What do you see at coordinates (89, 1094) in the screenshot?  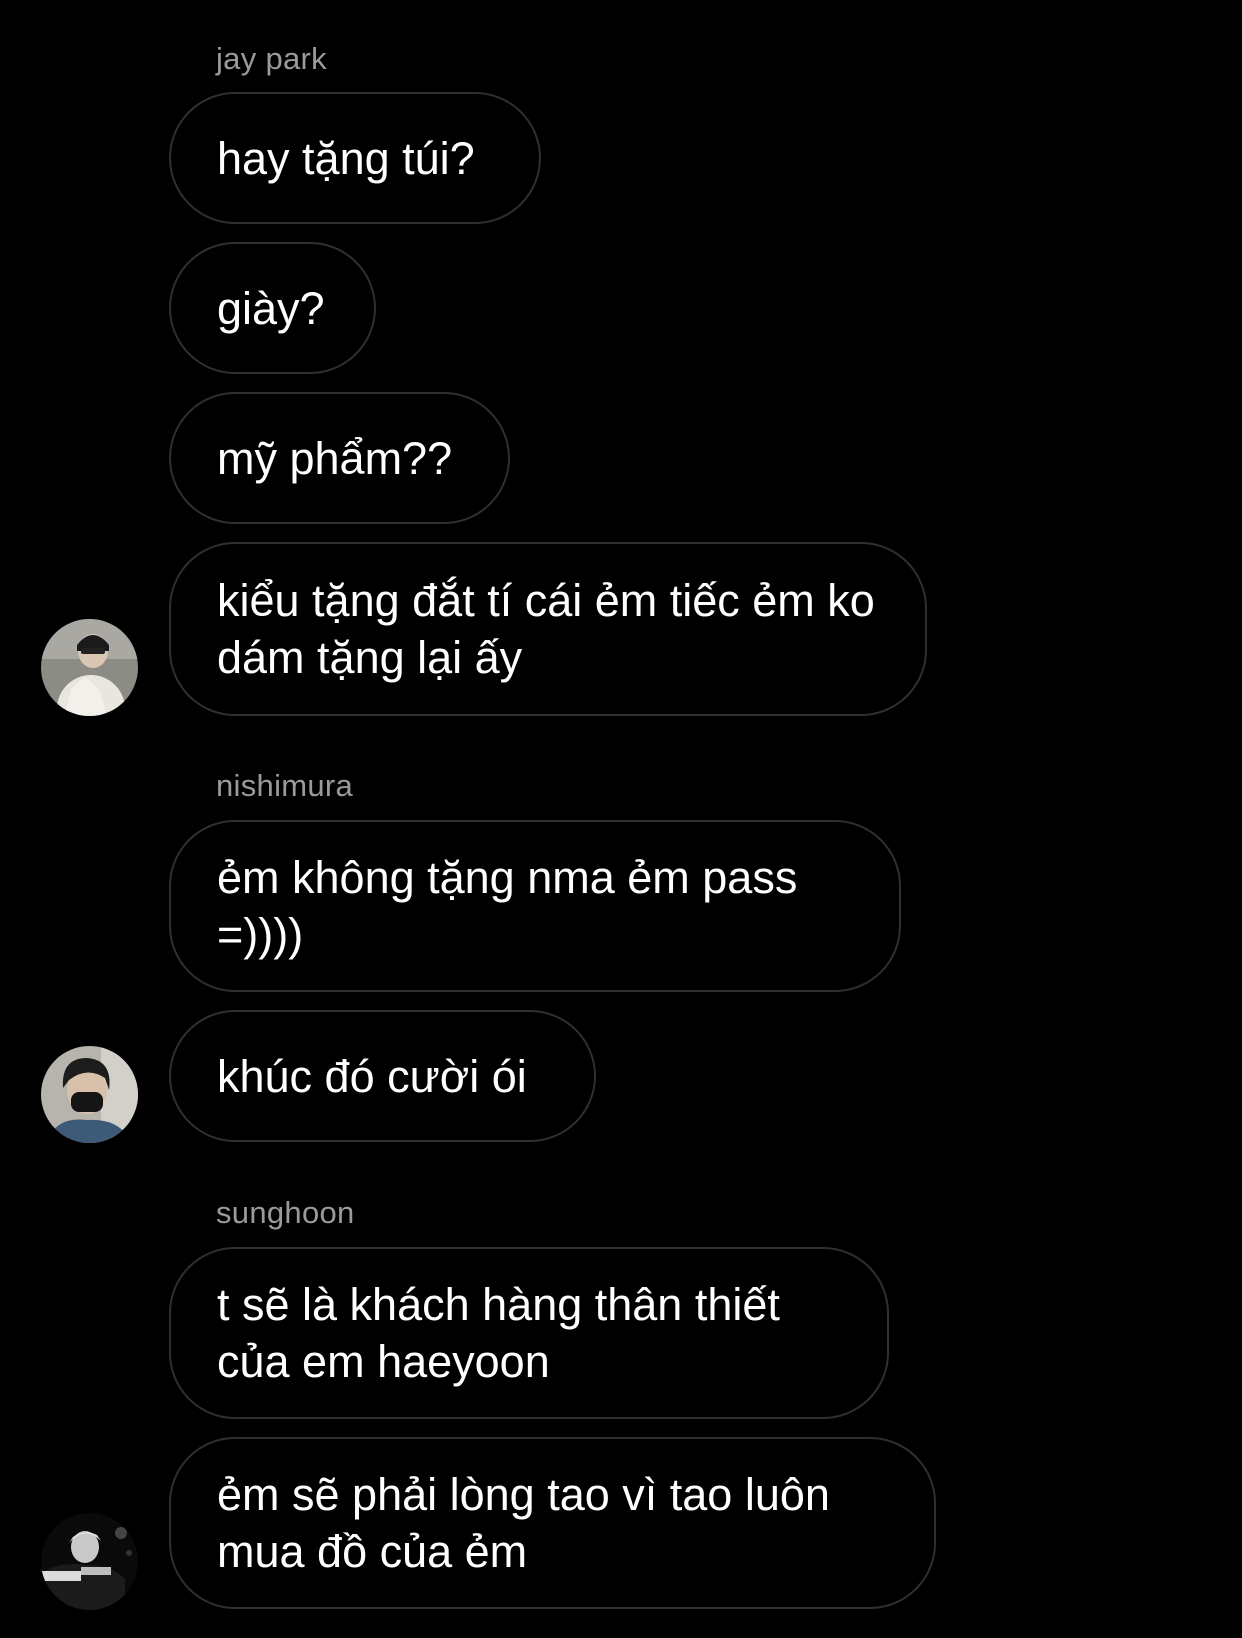 I see `avatar-nishimura-icon` at bounding box center [89, 1094].